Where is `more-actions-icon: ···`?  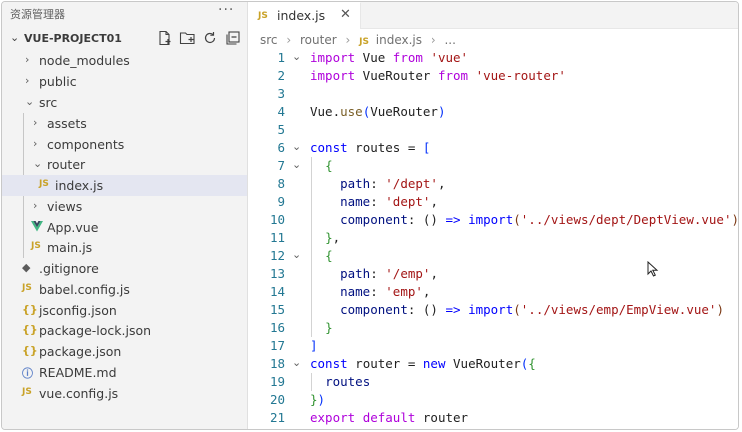 more-actions-icon: ··· is located at coordinates (226, 10).